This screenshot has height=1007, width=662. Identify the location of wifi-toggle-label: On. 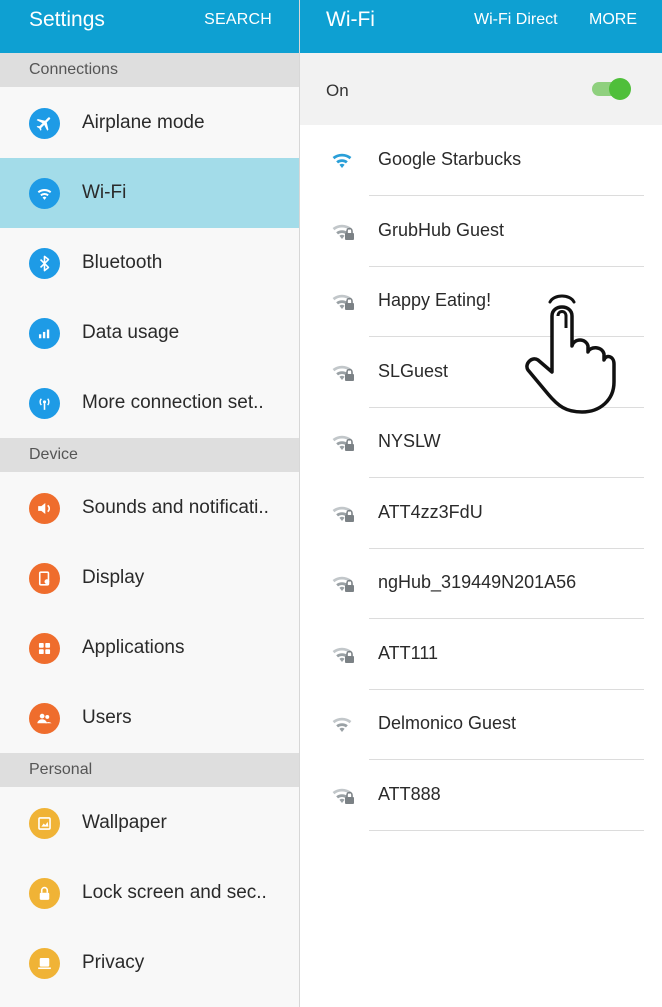
(337, 90).